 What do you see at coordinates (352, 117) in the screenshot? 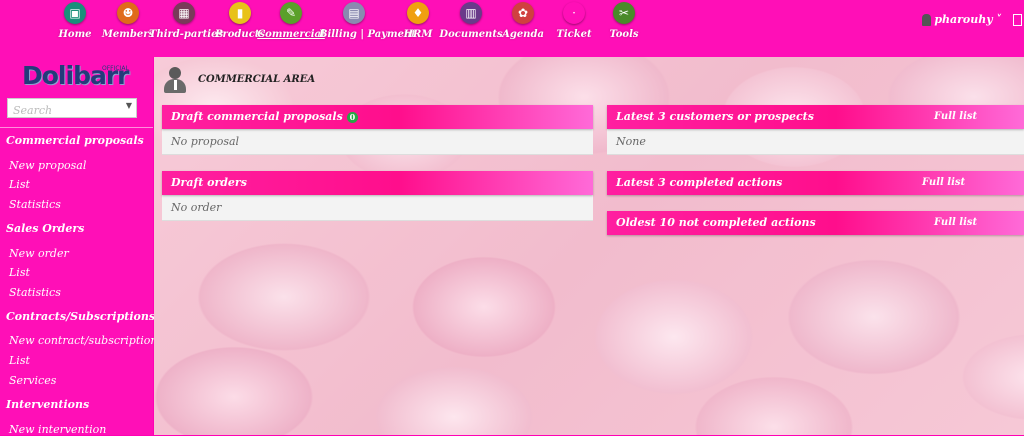
I see `count-badge: 0` at bounding box center [352, 117].